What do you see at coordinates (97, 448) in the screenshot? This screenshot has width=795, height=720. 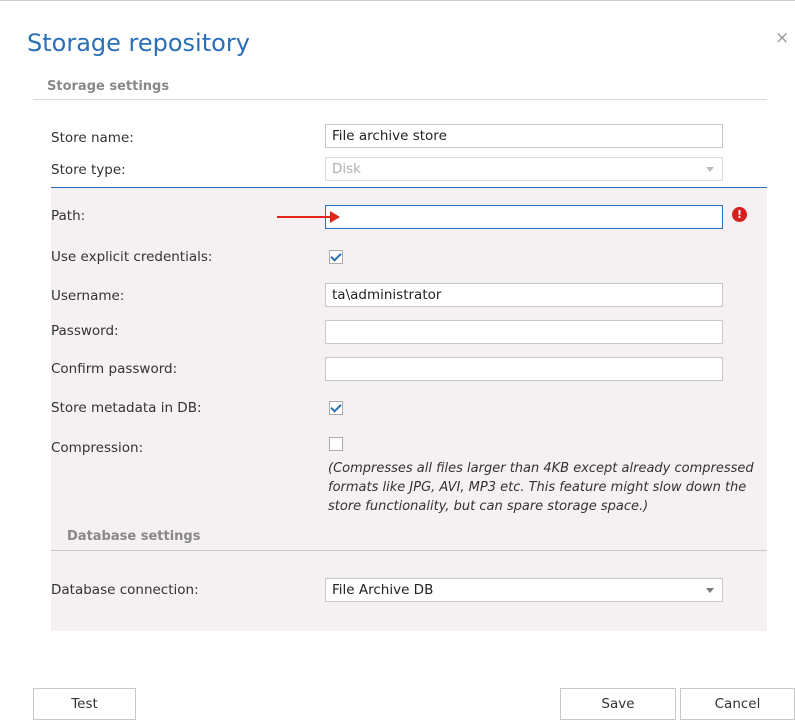 I see `compression-label: Compression:` at bounding box center [97, 448].